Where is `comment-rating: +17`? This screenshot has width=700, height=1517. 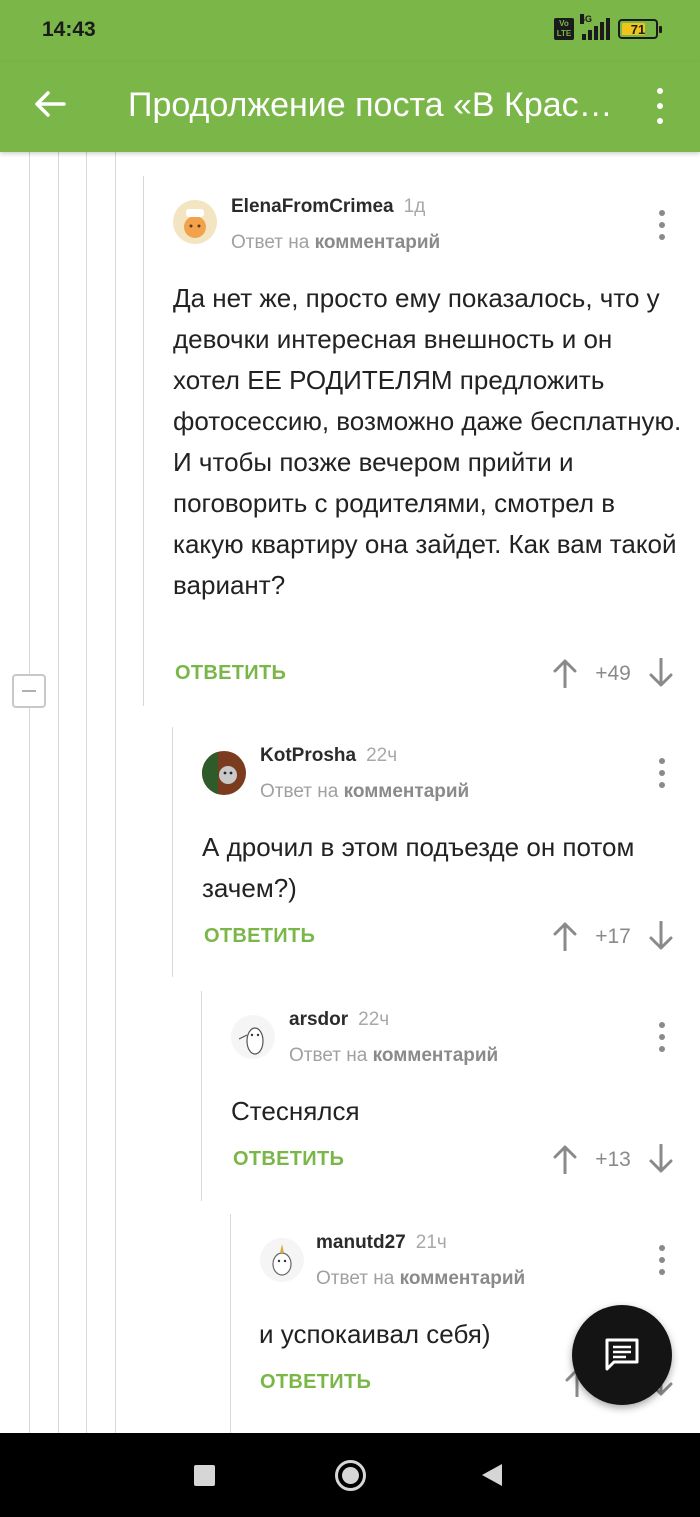 comment-rating: +17 is located at coordinates (613, 936).